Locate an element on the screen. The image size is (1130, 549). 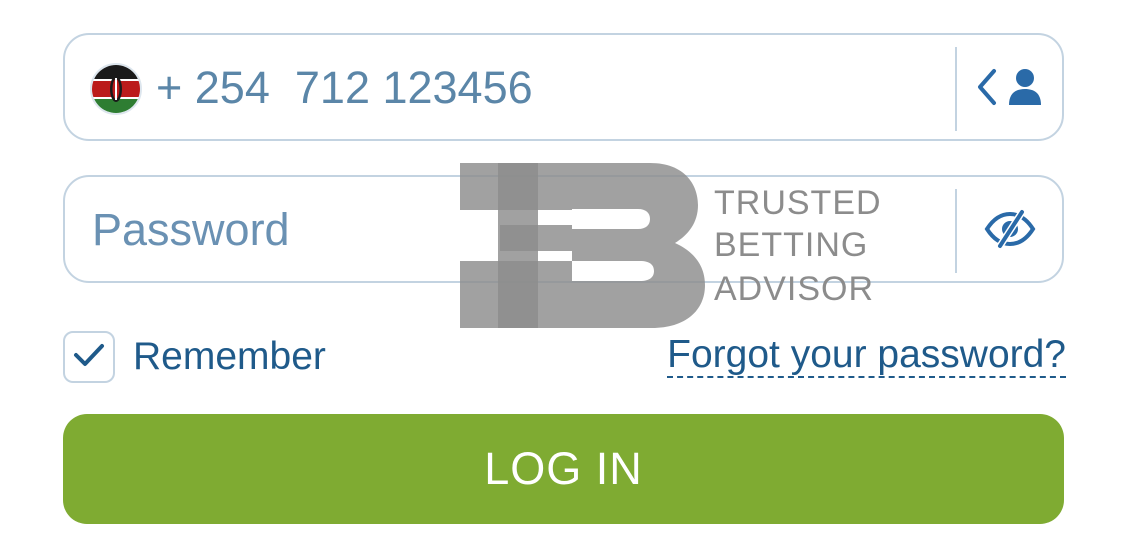
user-icon is located at coordinates (1025, 89).